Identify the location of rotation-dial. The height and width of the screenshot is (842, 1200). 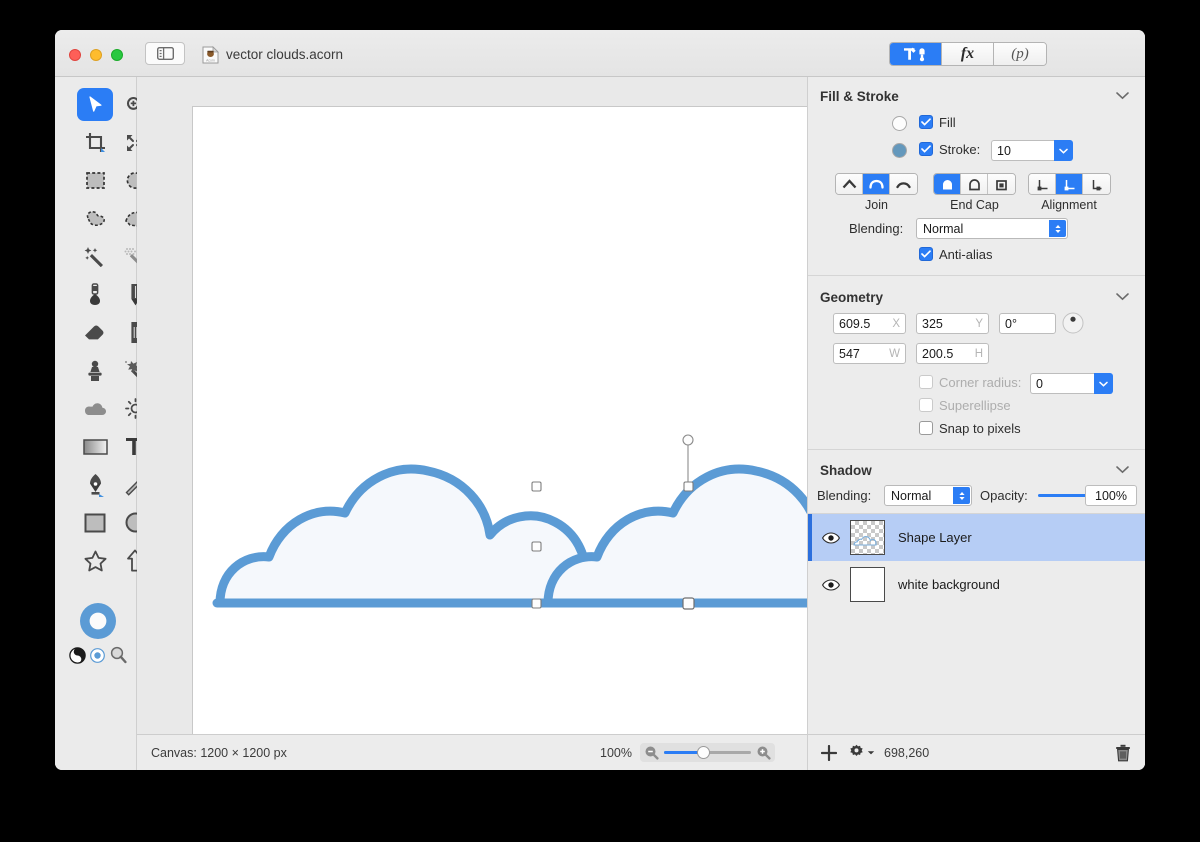
(1073, 323).